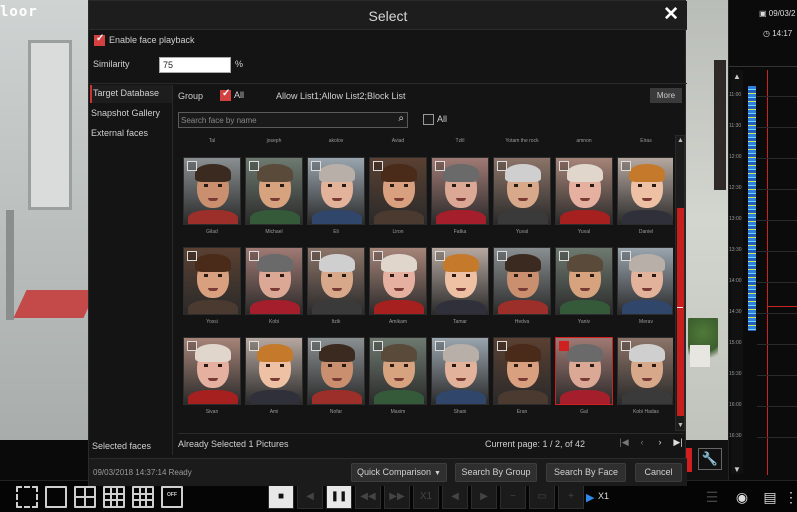 The width and height of the screenshot is (797, 512). What do you see at coordinates (143, 497) in the screenshot?
I see `layout-16-icon` at bounding box center [143, 497].